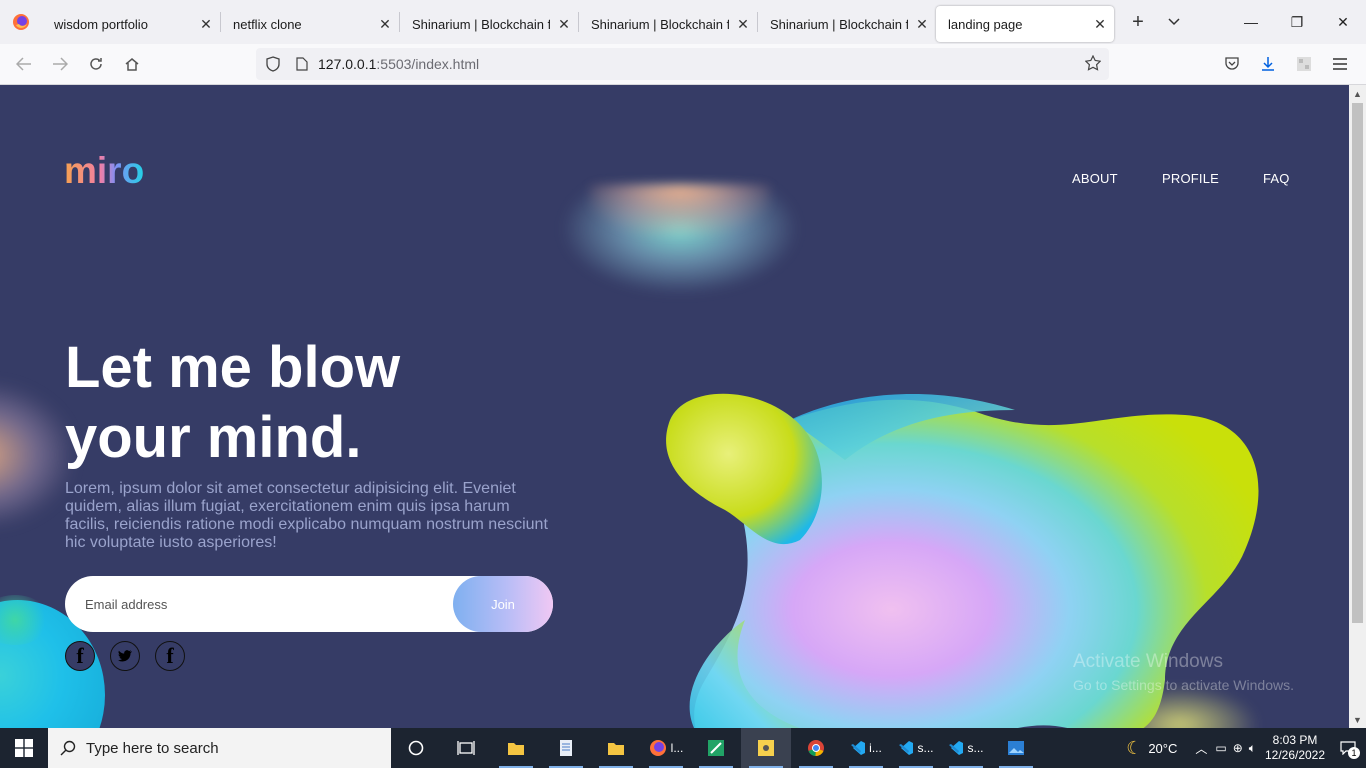  I want to click on join-button: Join, so click(503, 604).